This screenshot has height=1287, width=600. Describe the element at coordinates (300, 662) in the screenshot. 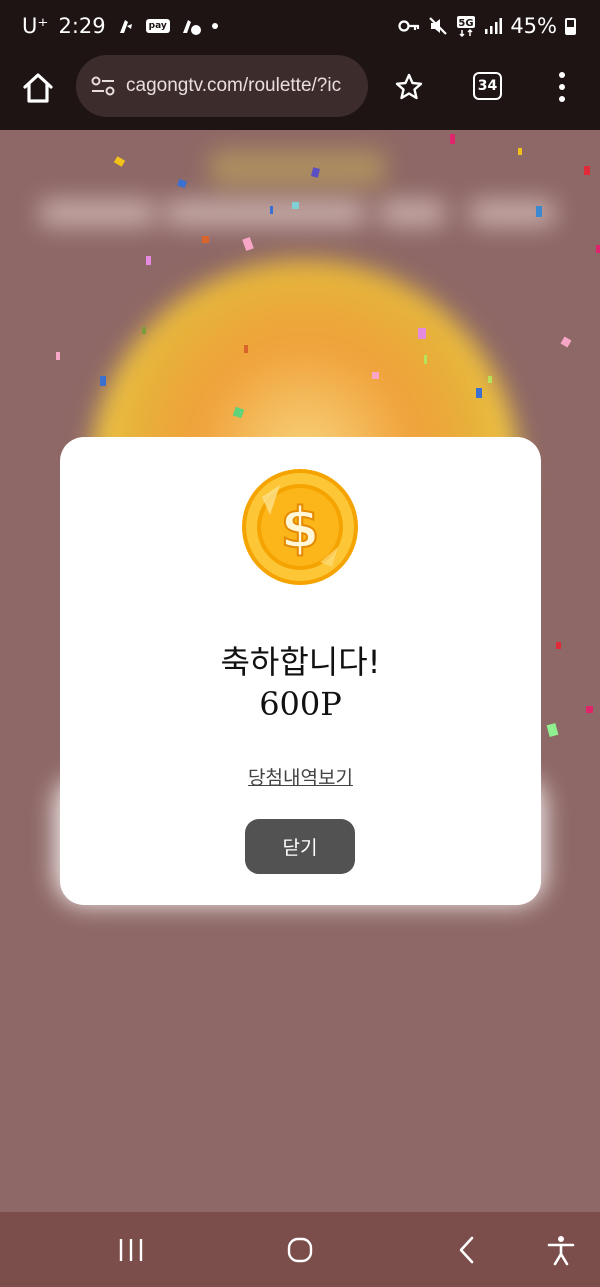

I see `congratulations-title: 축하합니다!` at that location.